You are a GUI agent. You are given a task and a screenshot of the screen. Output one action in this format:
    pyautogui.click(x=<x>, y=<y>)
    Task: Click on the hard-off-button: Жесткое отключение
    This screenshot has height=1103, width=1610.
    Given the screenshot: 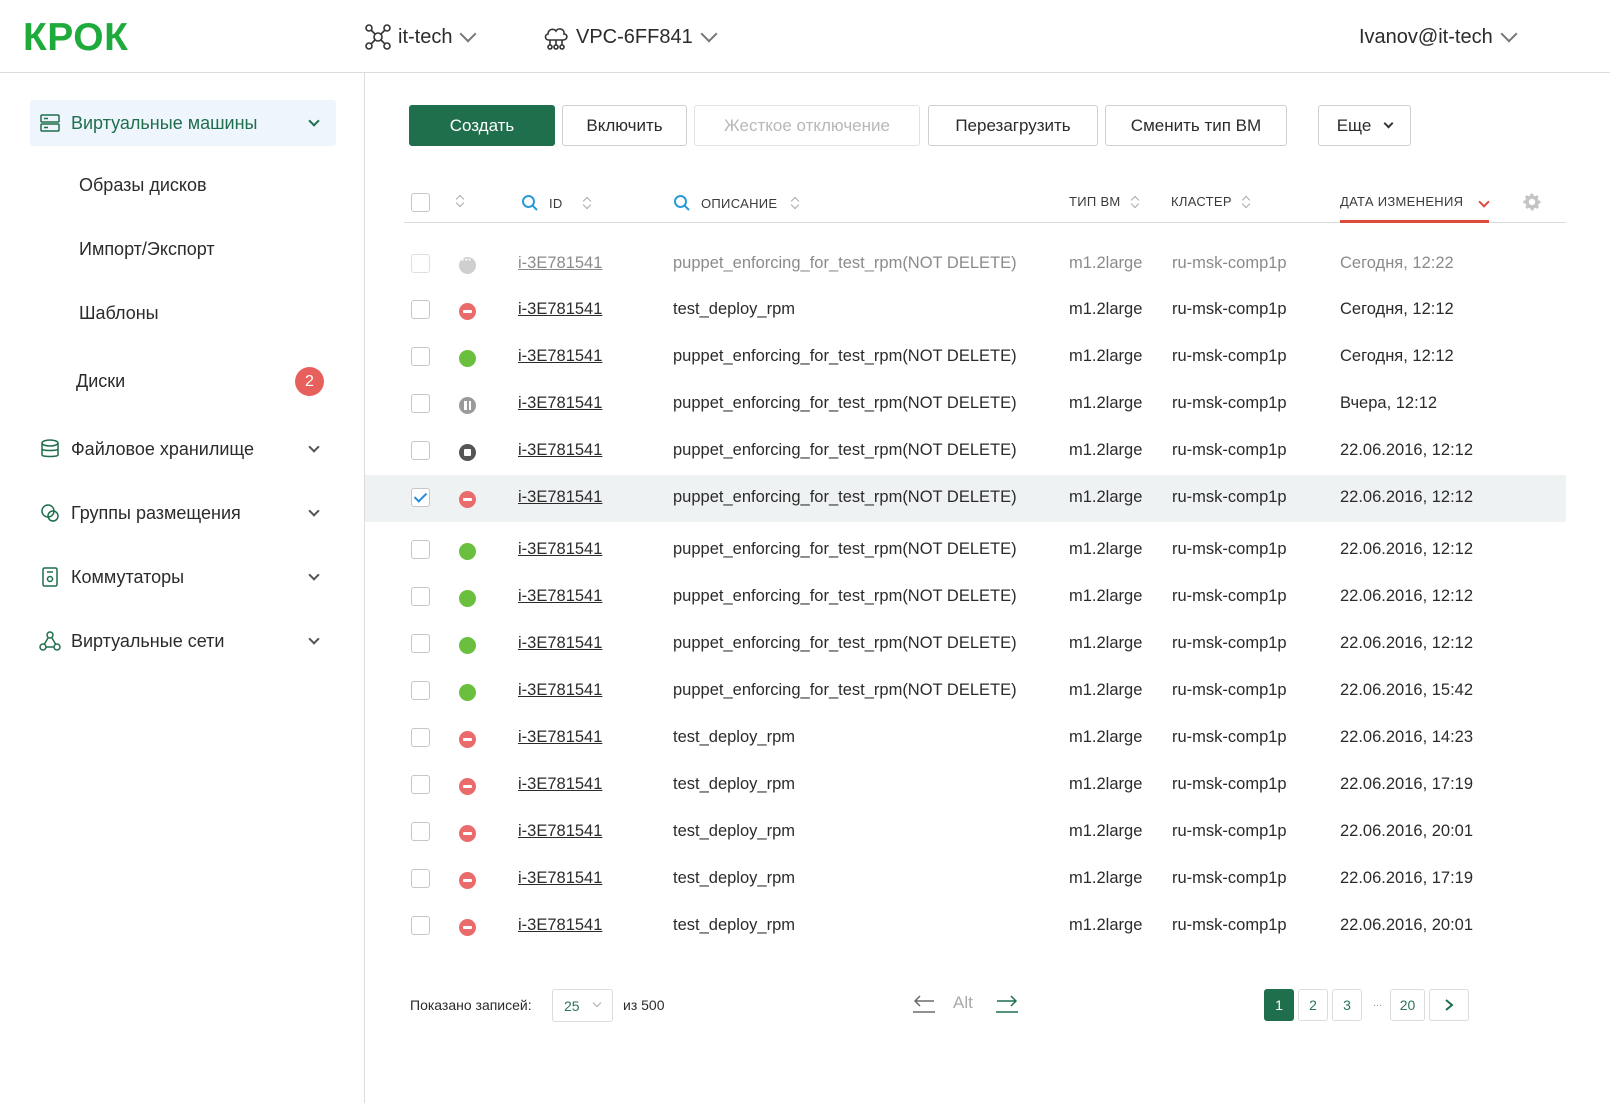 What is the action you would take?
    pyautogui.click(x=807, y=125)
    